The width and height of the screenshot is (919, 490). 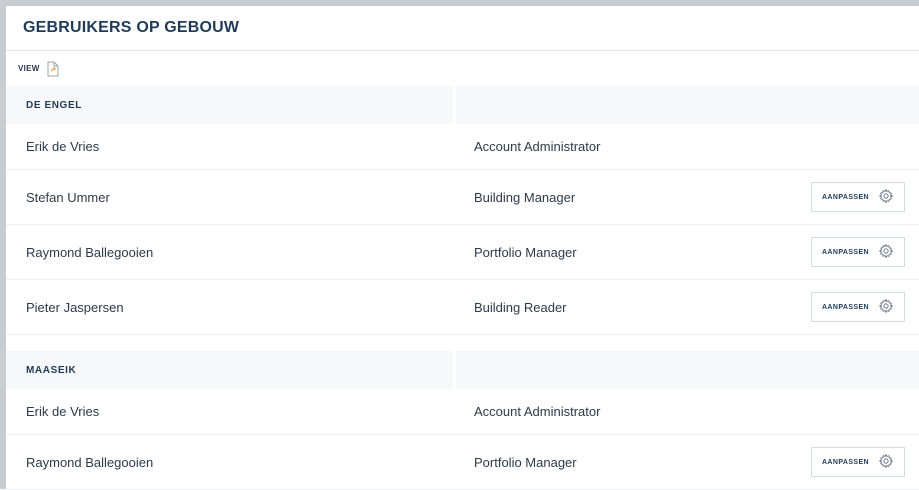 I want to click on user-name: Pieter Jaspersen, so click(x=230, y=307).